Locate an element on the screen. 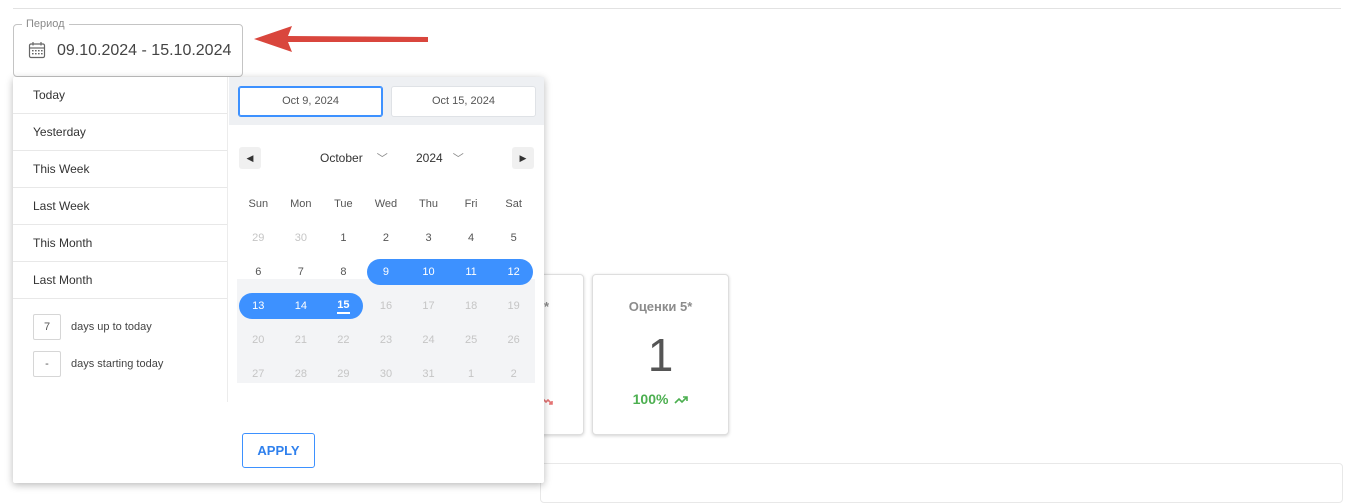  kpi-title: Оценки 5* is located at coordinates (660, 306).